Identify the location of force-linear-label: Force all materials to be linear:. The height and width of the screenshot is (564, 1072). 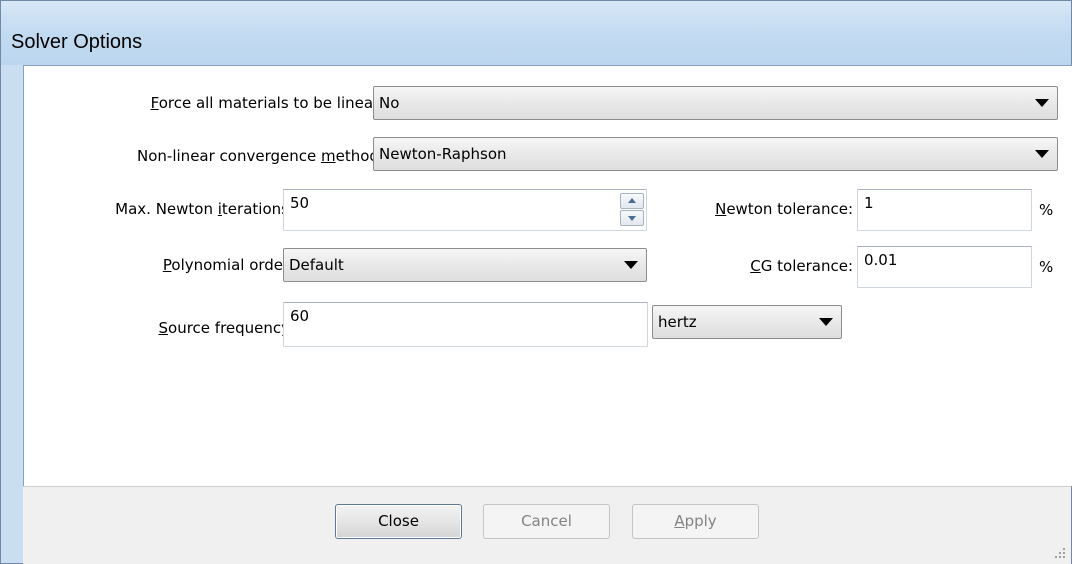
(267, 103).